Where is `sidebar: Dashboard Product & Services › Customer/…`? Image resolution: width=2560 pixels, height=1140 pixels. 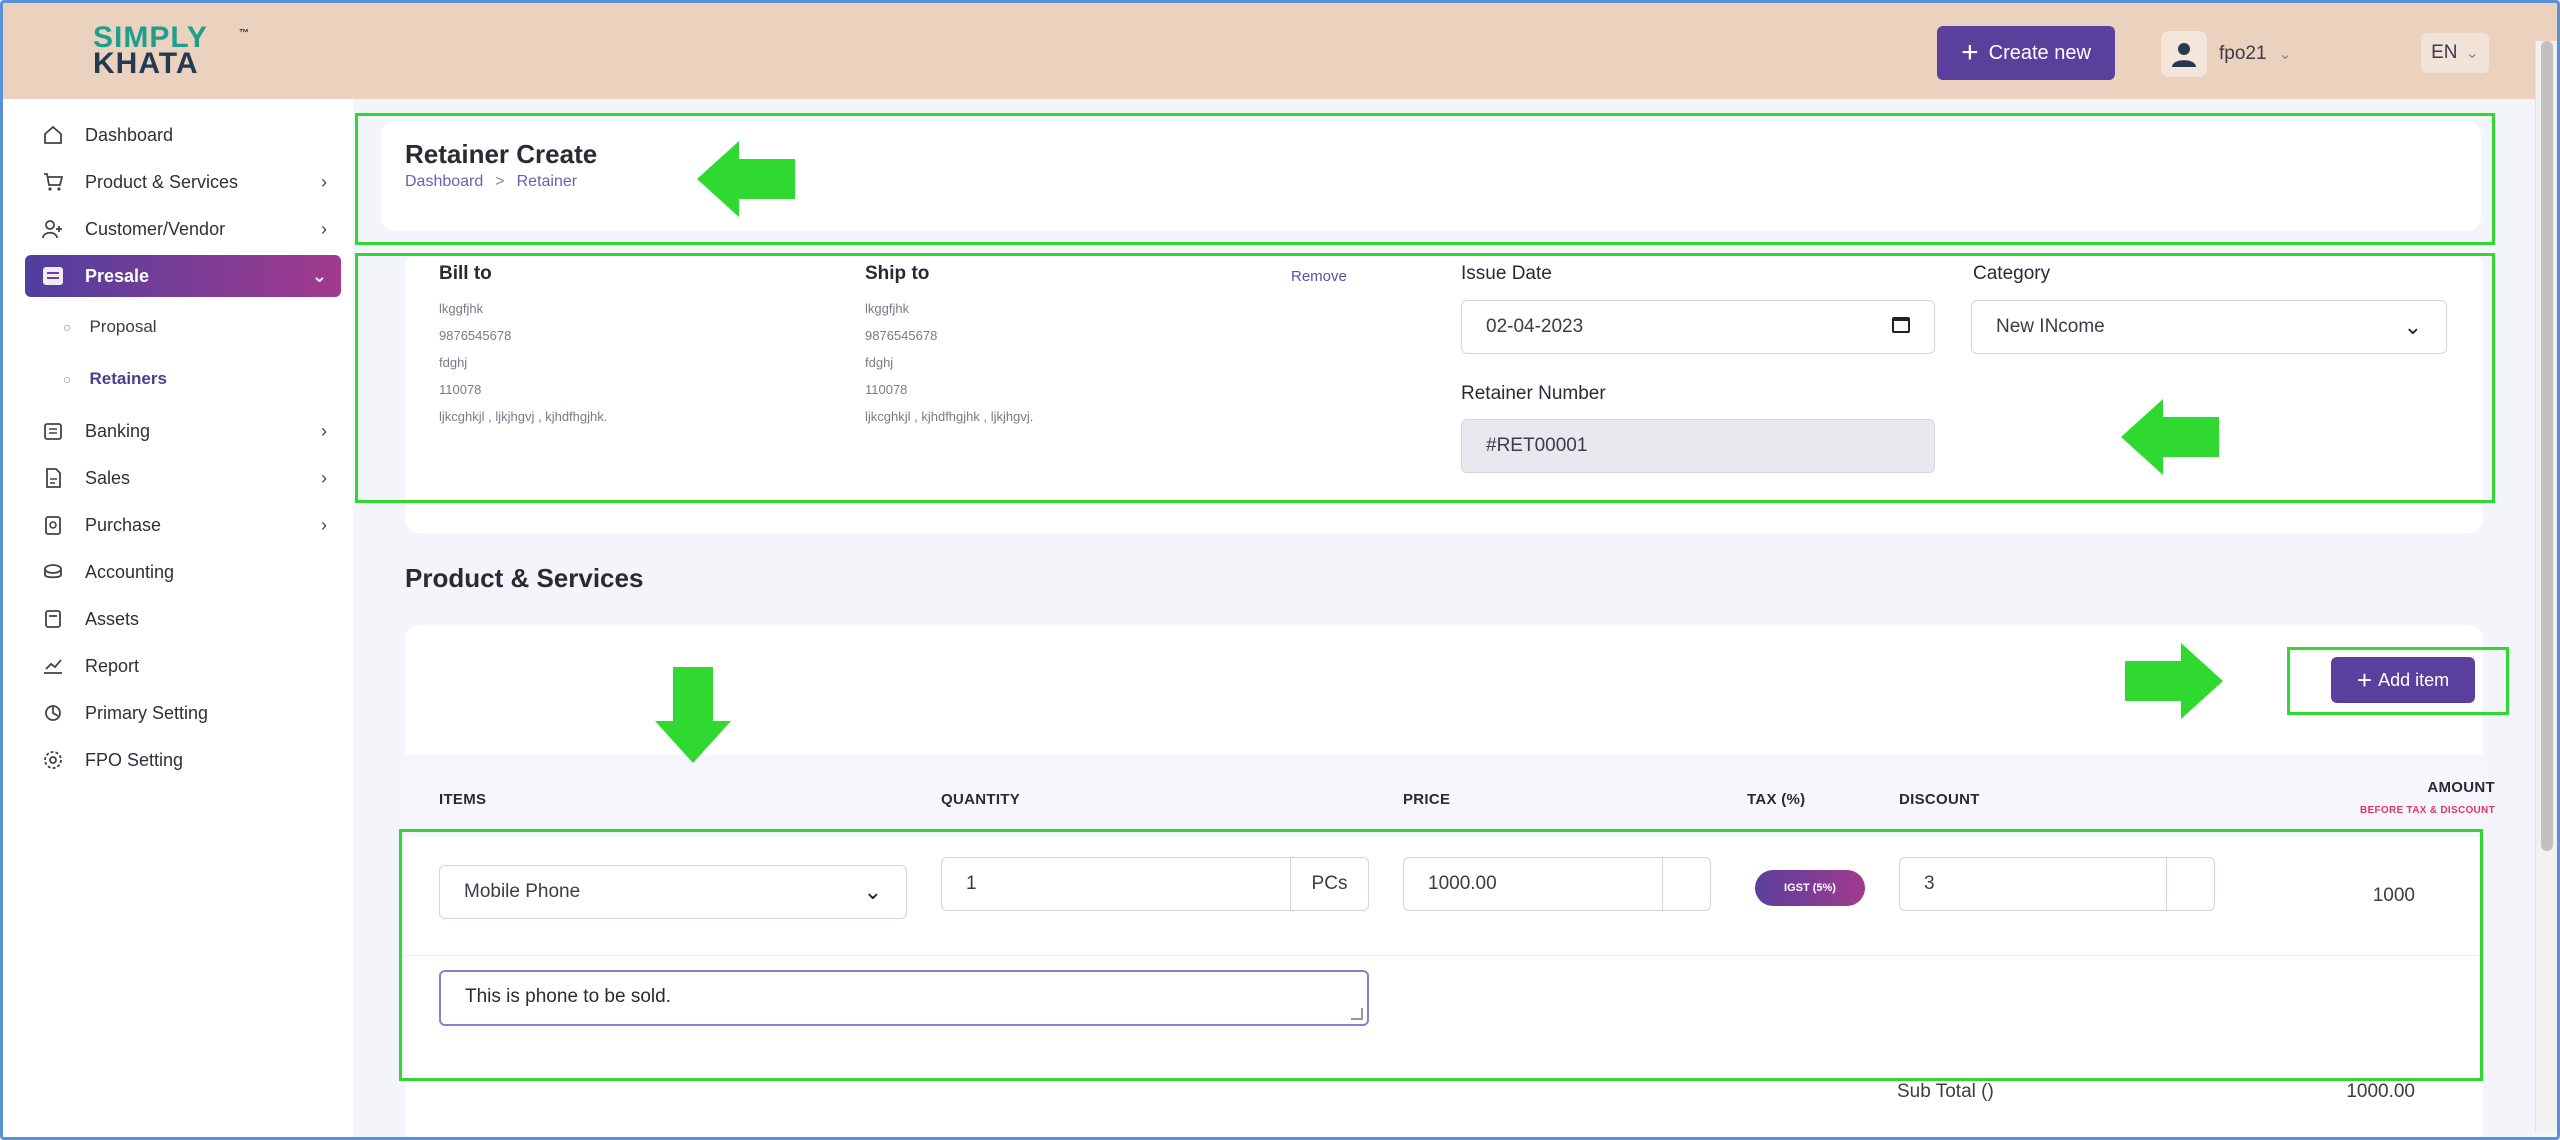
sidebar: Dashboard Product & Services › Customer/… is located at coordinates (178, 618).